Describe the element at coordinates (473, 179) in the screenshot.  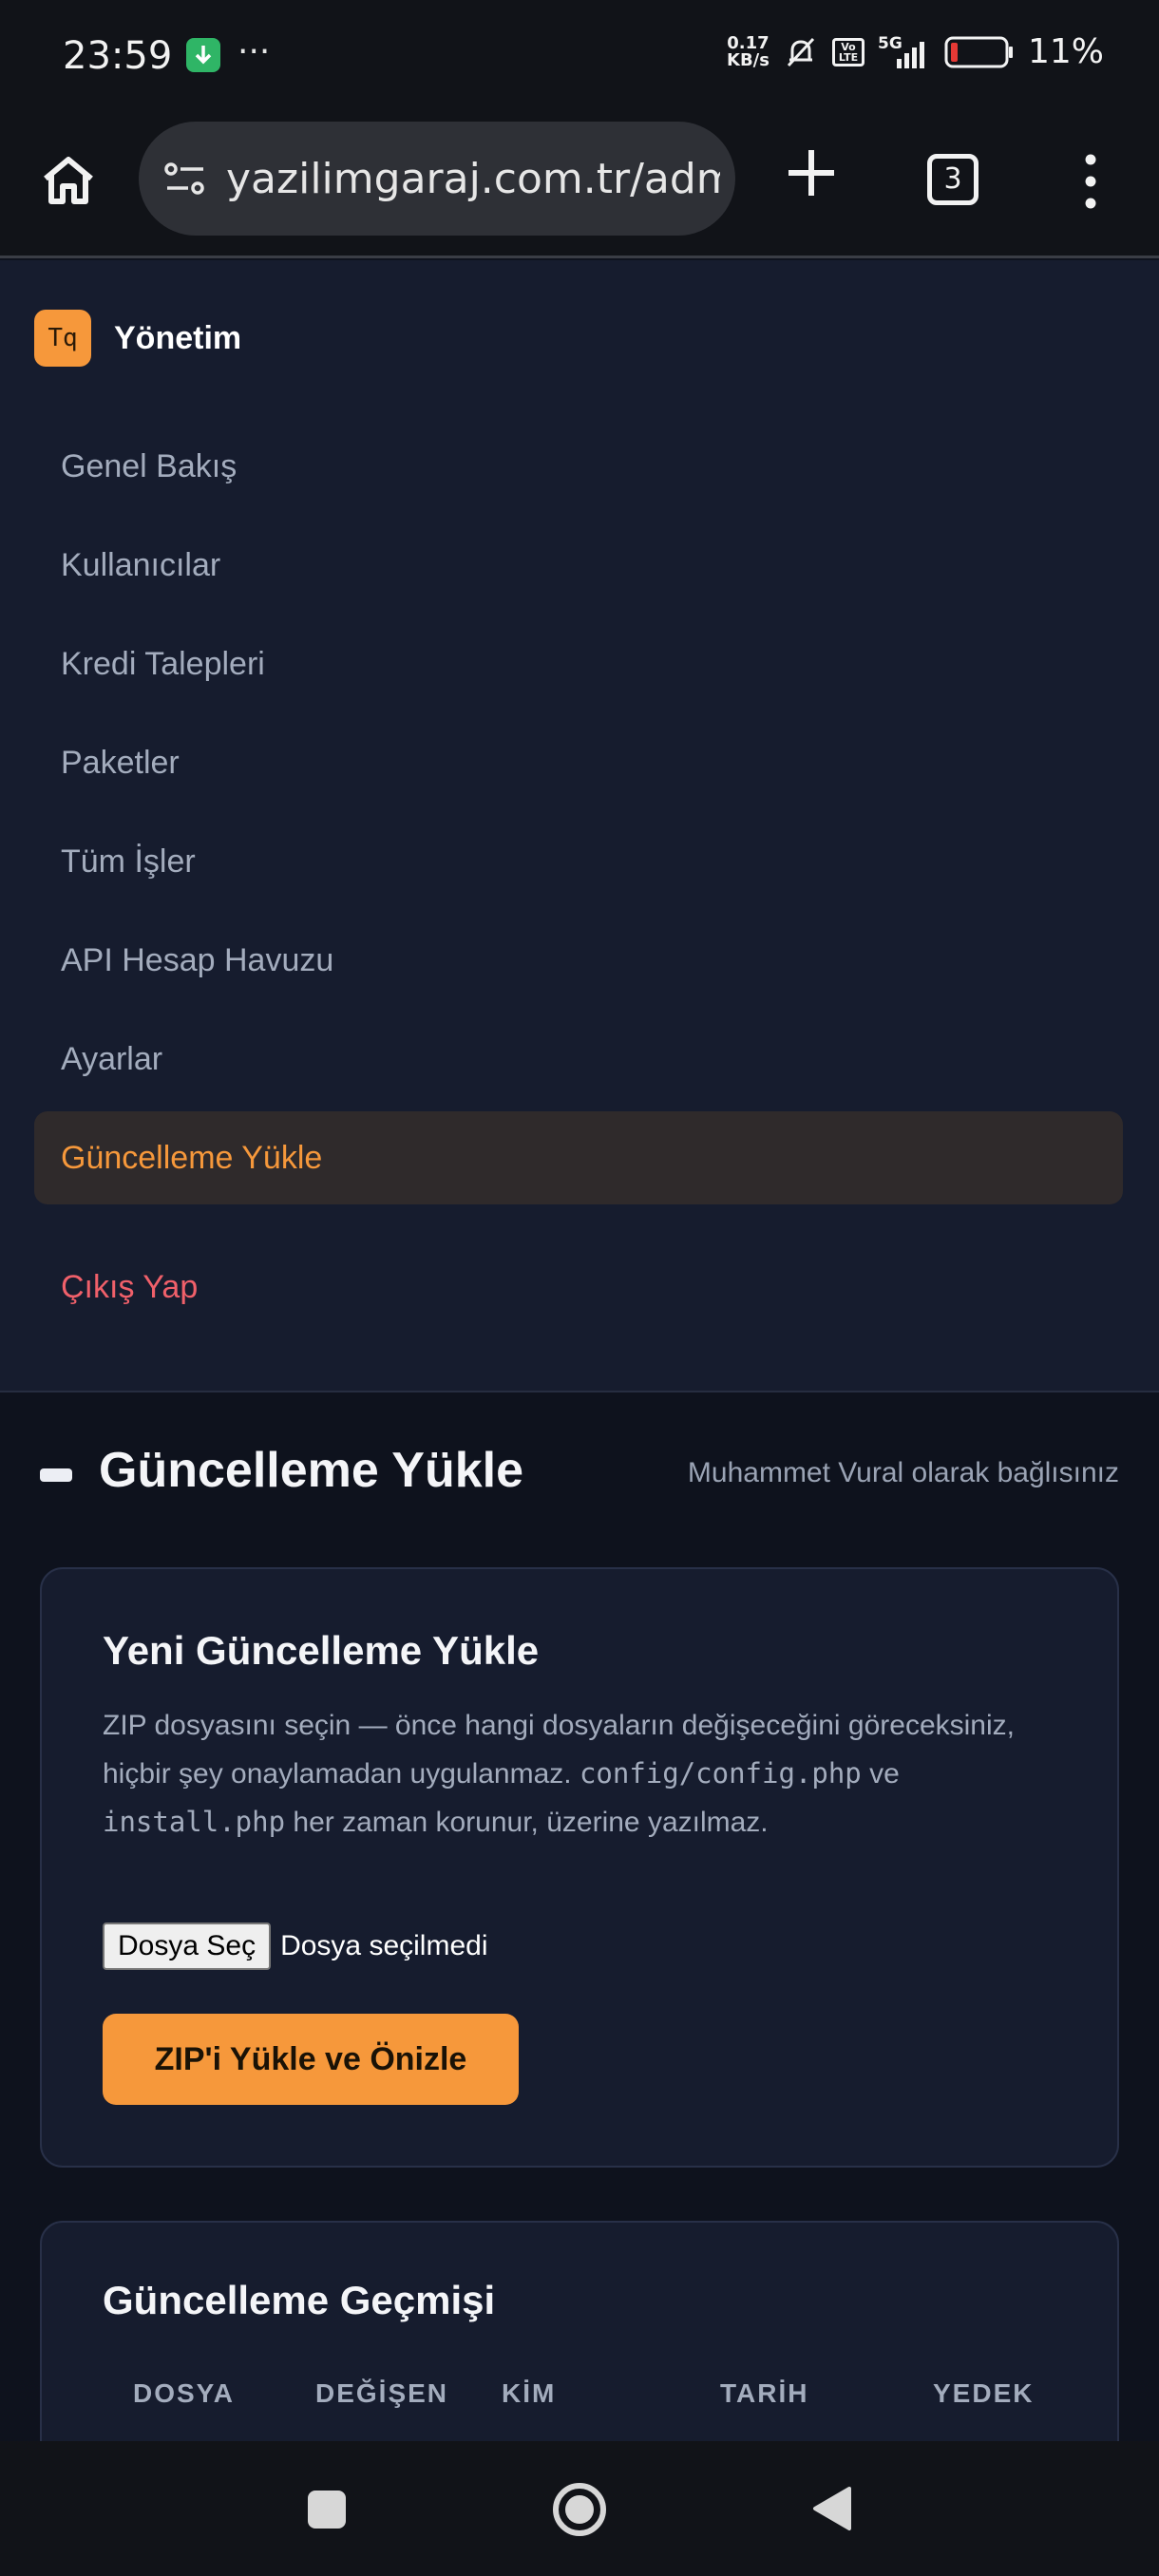
I see `url-text: yazilimgaraj.com.tr/adm` at that location.